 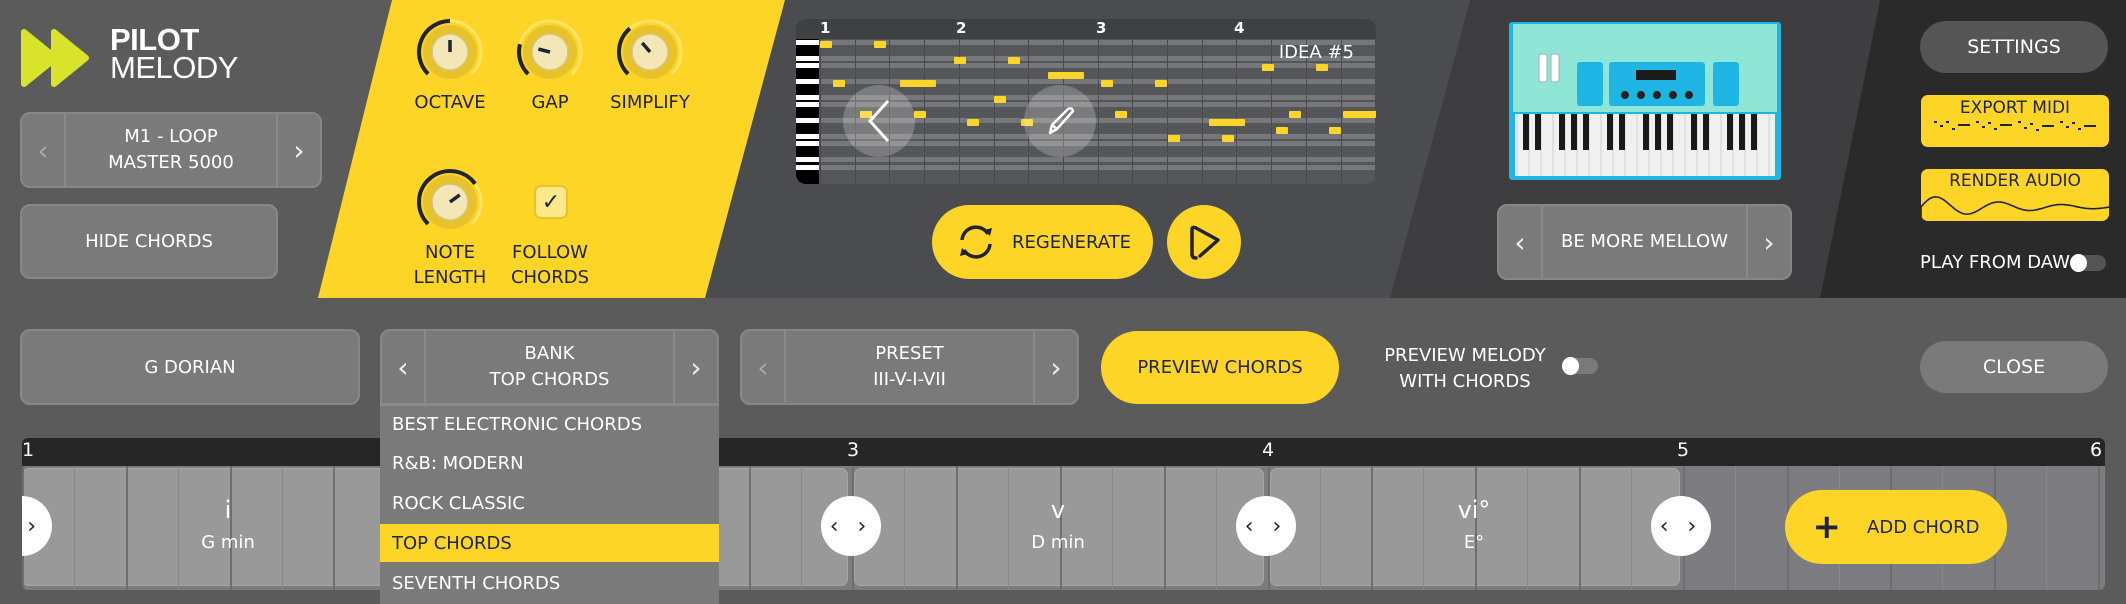 What do you see at coordinates (1058, 542) in the screenshot?
I see `chord-name: D min` at bounding box center [1058, 542].